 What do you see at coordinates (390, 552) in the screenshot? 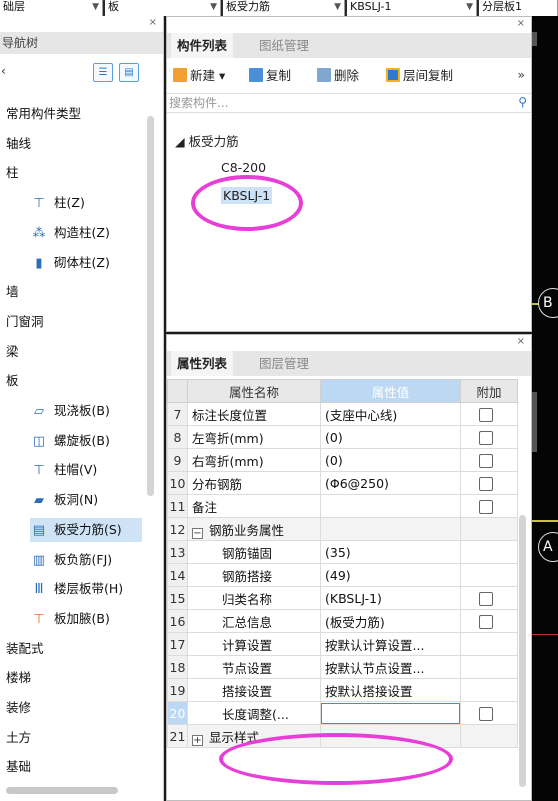
I see `property-value: (35)` at bounding box center [390, 552].